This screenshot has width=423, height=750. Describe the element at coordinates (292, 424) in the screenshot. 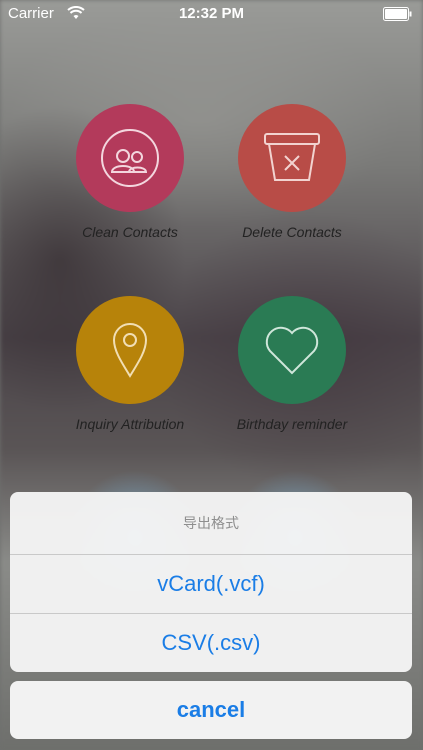

I see `tile-label: Birthday reminder` at that location.